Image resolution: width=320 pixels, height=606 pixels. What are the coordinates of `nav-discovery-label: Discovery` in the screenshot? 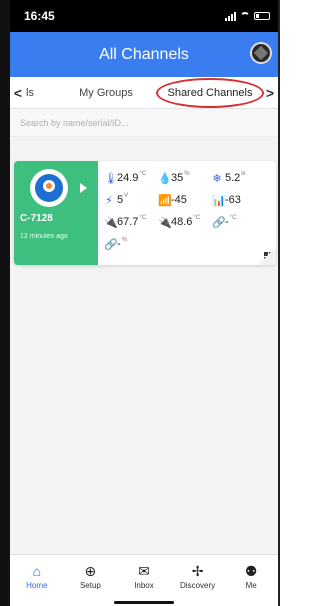 It's located at (198, 585).